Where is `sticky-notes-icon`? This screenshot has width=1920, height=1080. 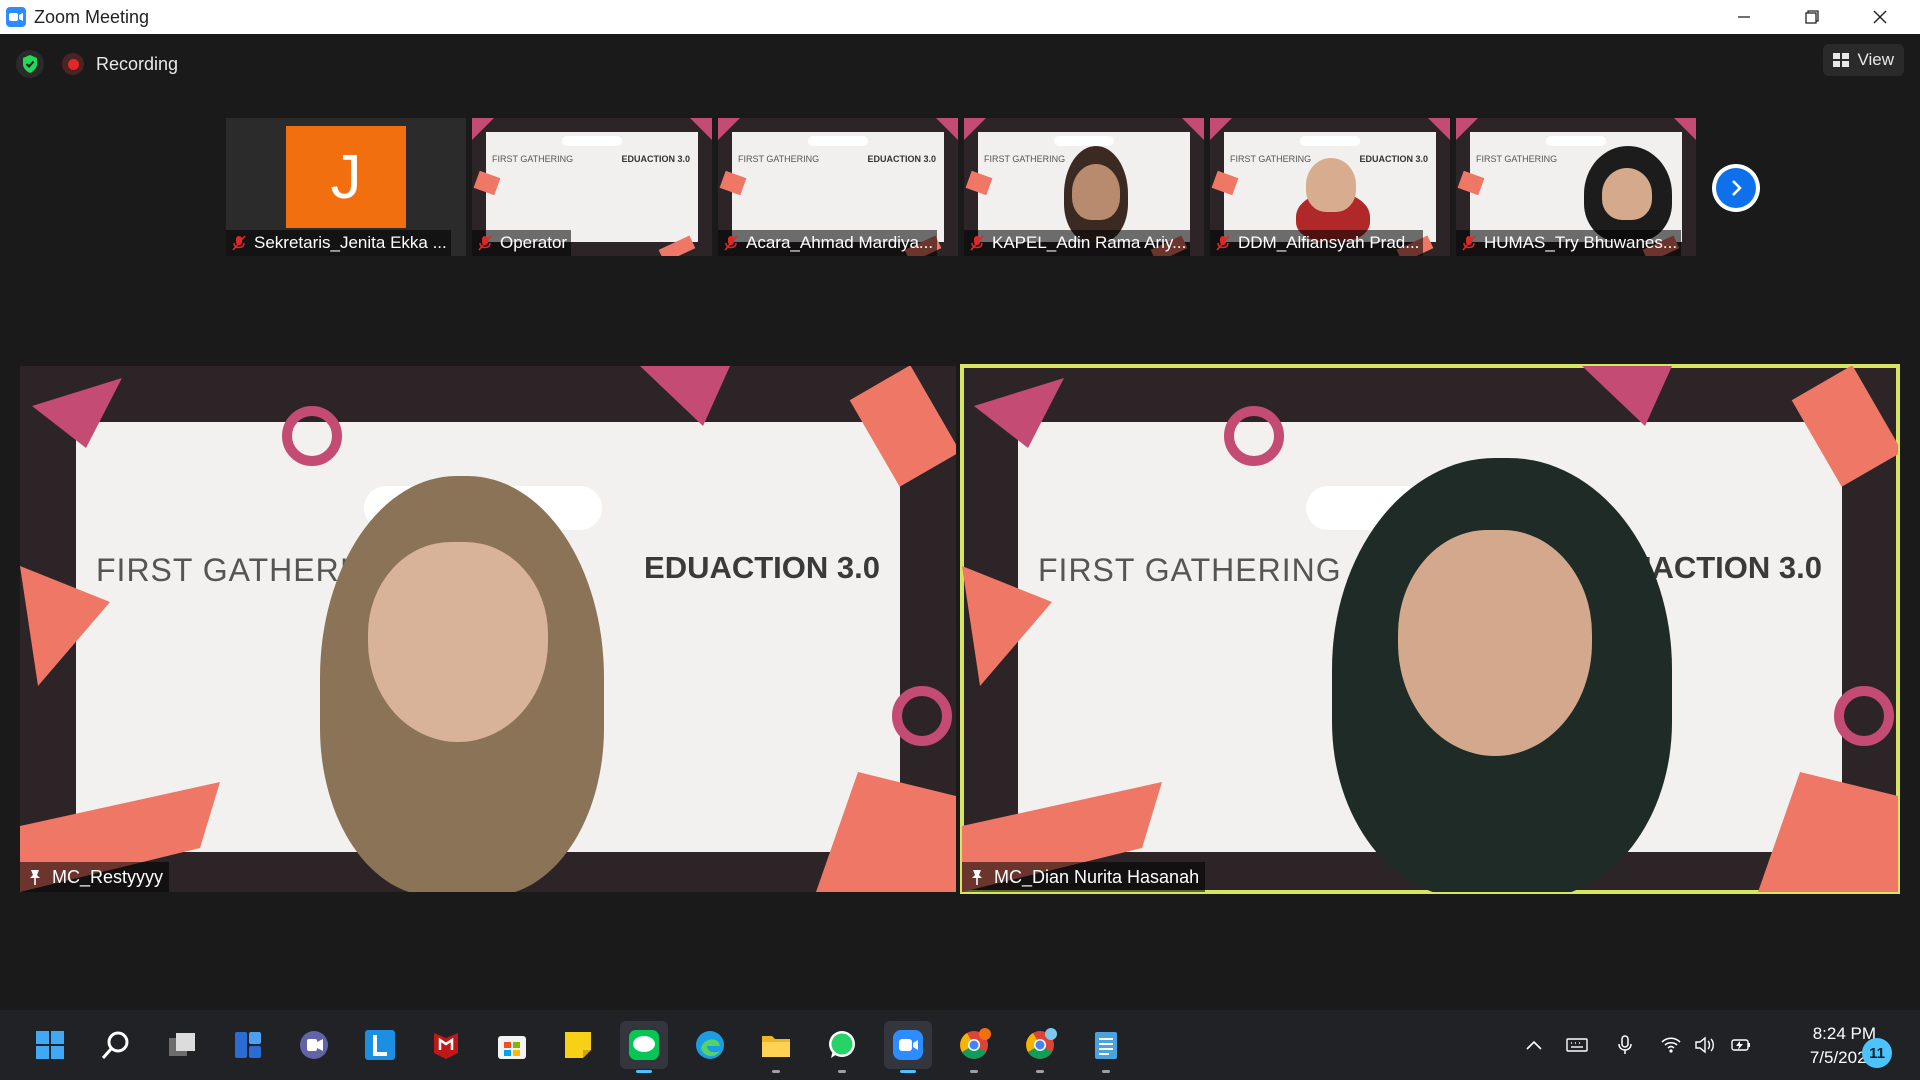 sticky-notes-icon is located at coordinates (578, 1045).